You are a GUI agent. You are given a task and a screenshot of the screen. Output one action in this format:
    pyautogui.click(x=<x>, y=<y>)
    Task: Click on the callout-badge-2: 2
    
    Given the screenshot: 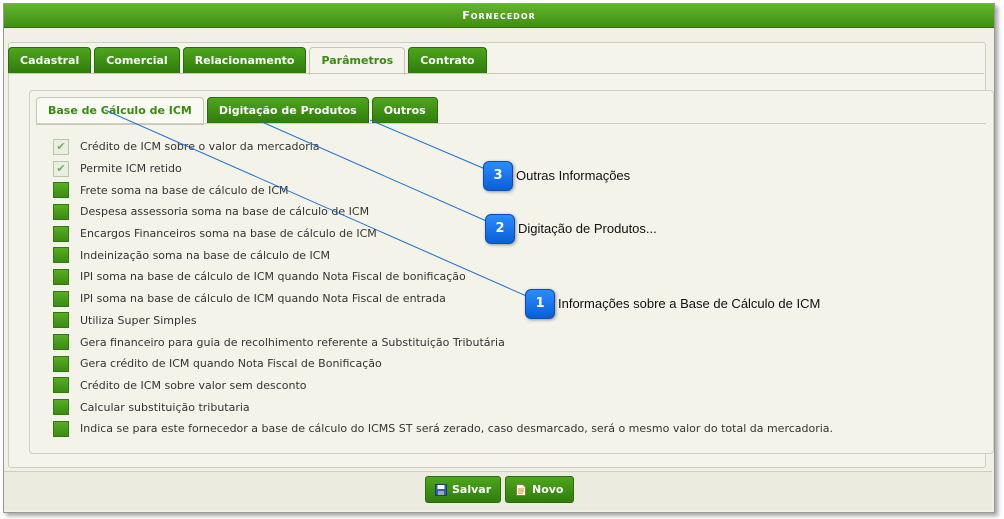 What is the action you would take?
    pyautogui.click(x=500, y=229)
    